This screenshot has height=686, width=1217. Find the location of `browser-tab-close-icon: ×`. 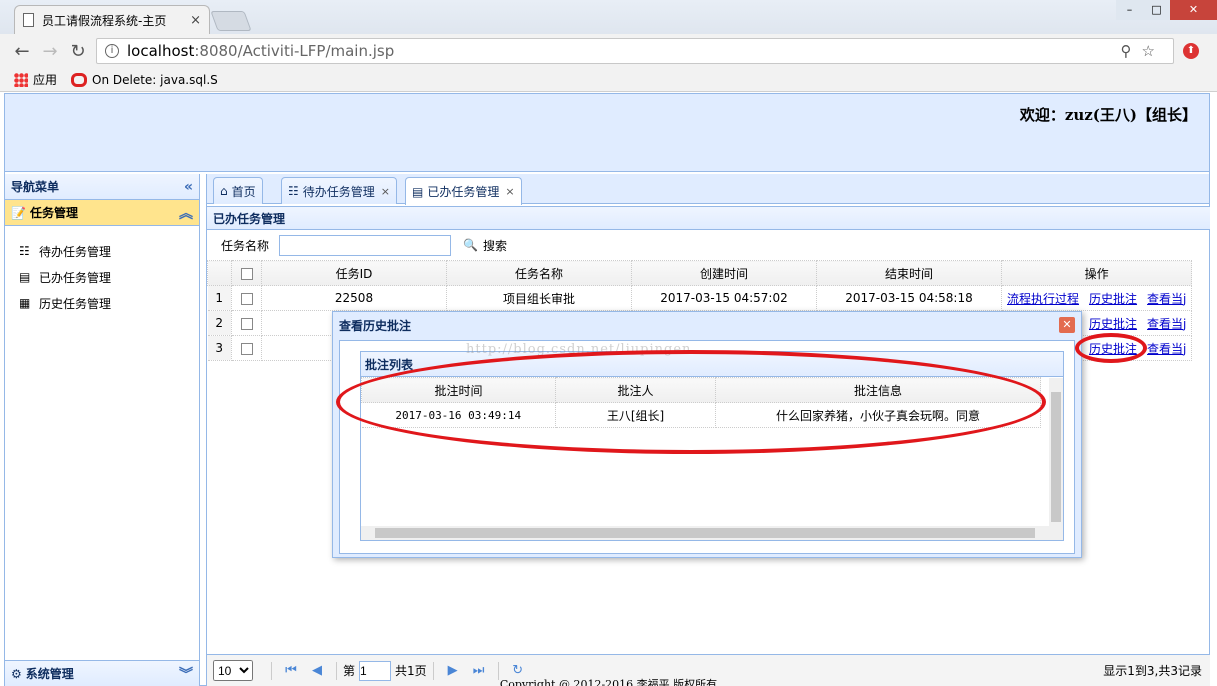

browser-tab-close-icon: × is located at coordinates (195, 20).